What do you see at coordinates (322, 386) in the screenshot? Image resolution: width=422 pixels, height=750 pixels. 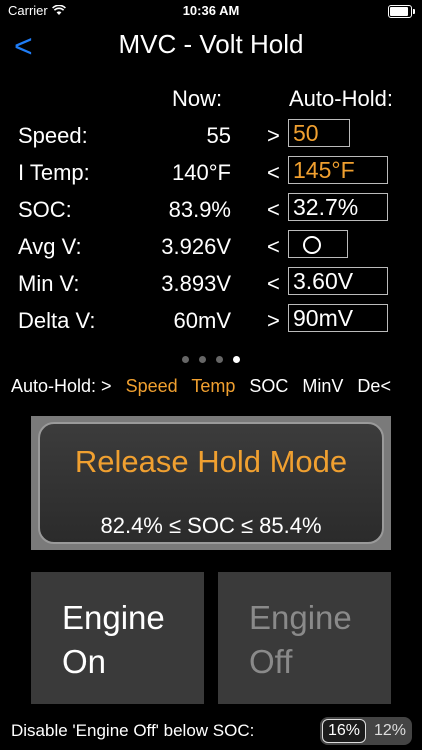 I see `category-minv: MinV` at bounding box center [322, 386].